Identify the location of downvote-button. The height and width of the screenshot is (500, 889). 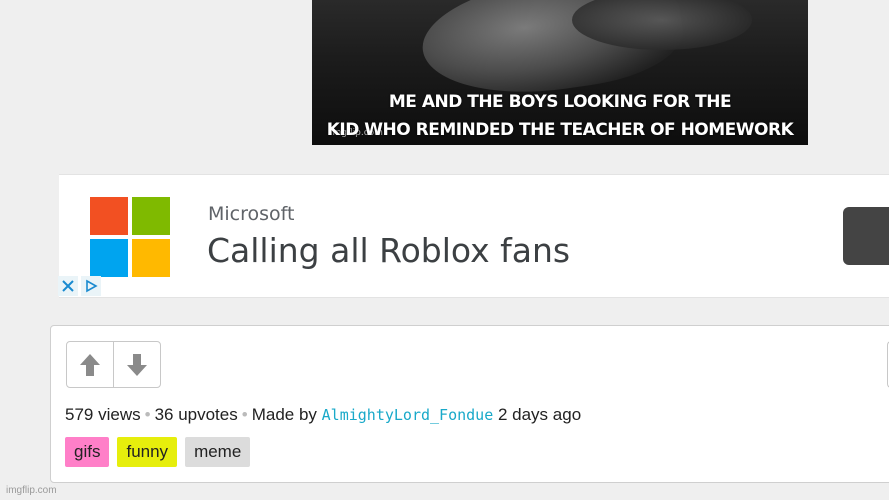
(137, 364).